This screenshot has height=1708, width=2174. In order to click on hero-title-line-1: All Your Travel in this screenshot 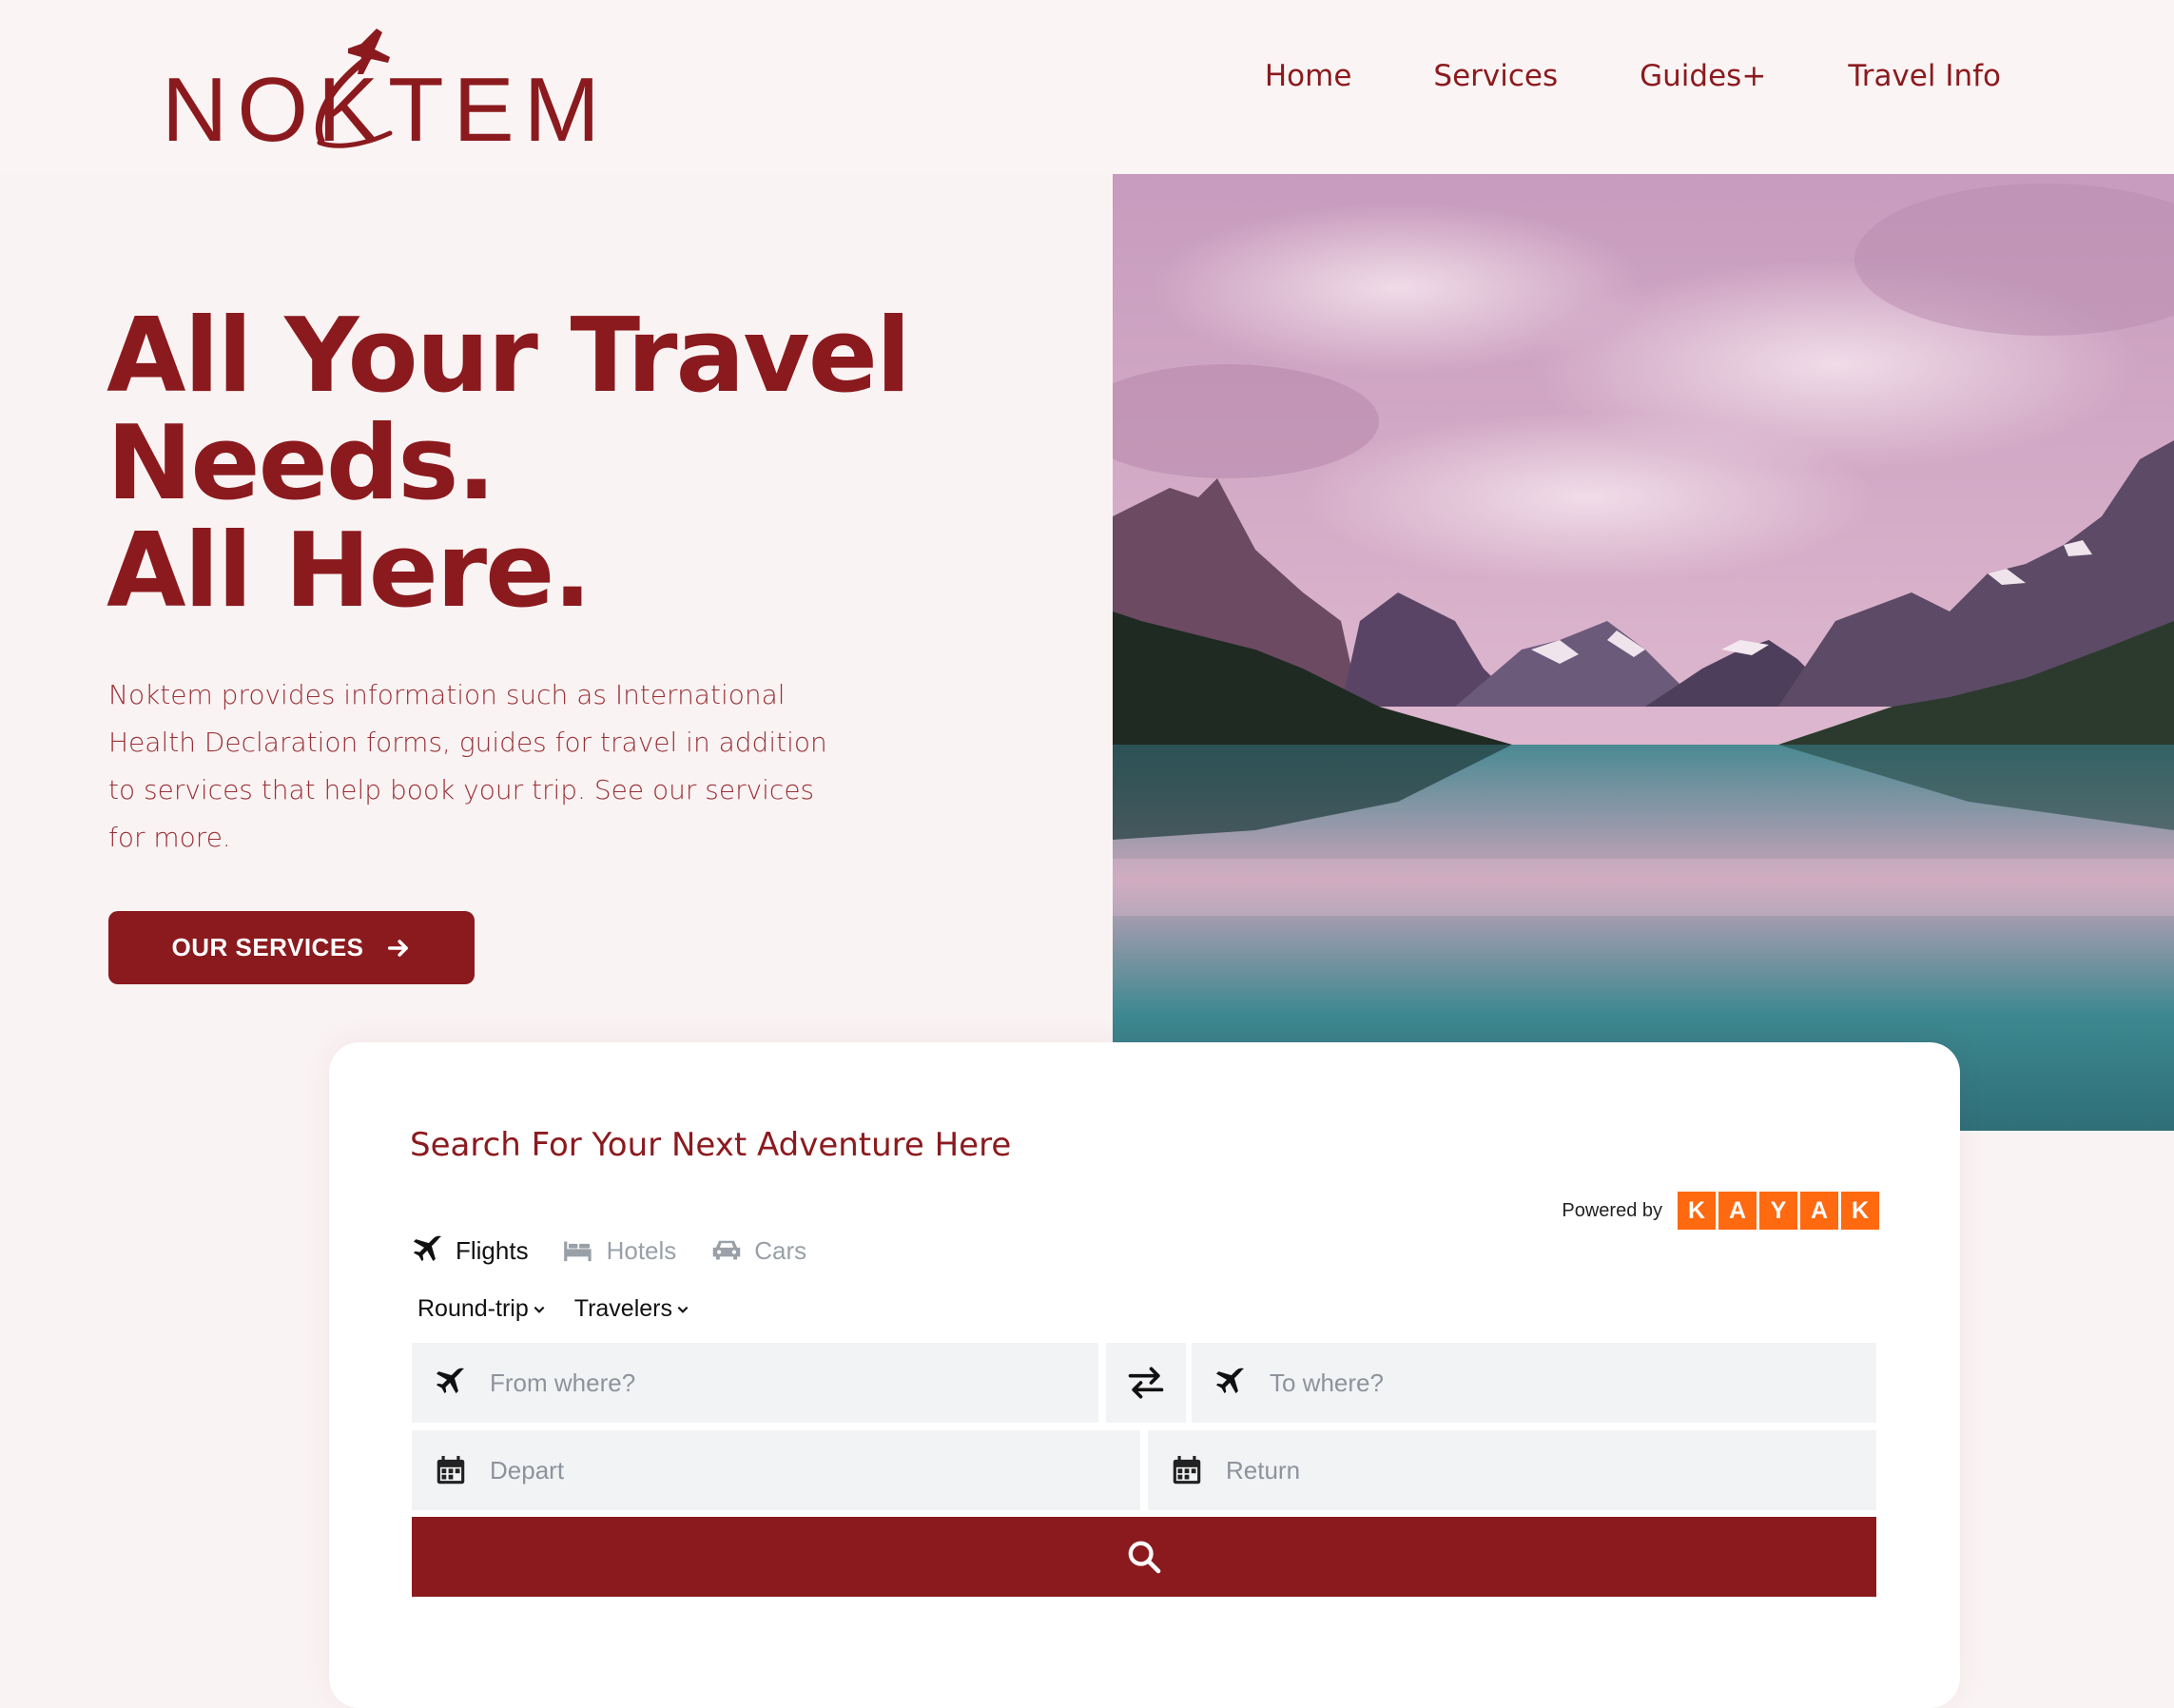, I will do `click(509, 357)`.